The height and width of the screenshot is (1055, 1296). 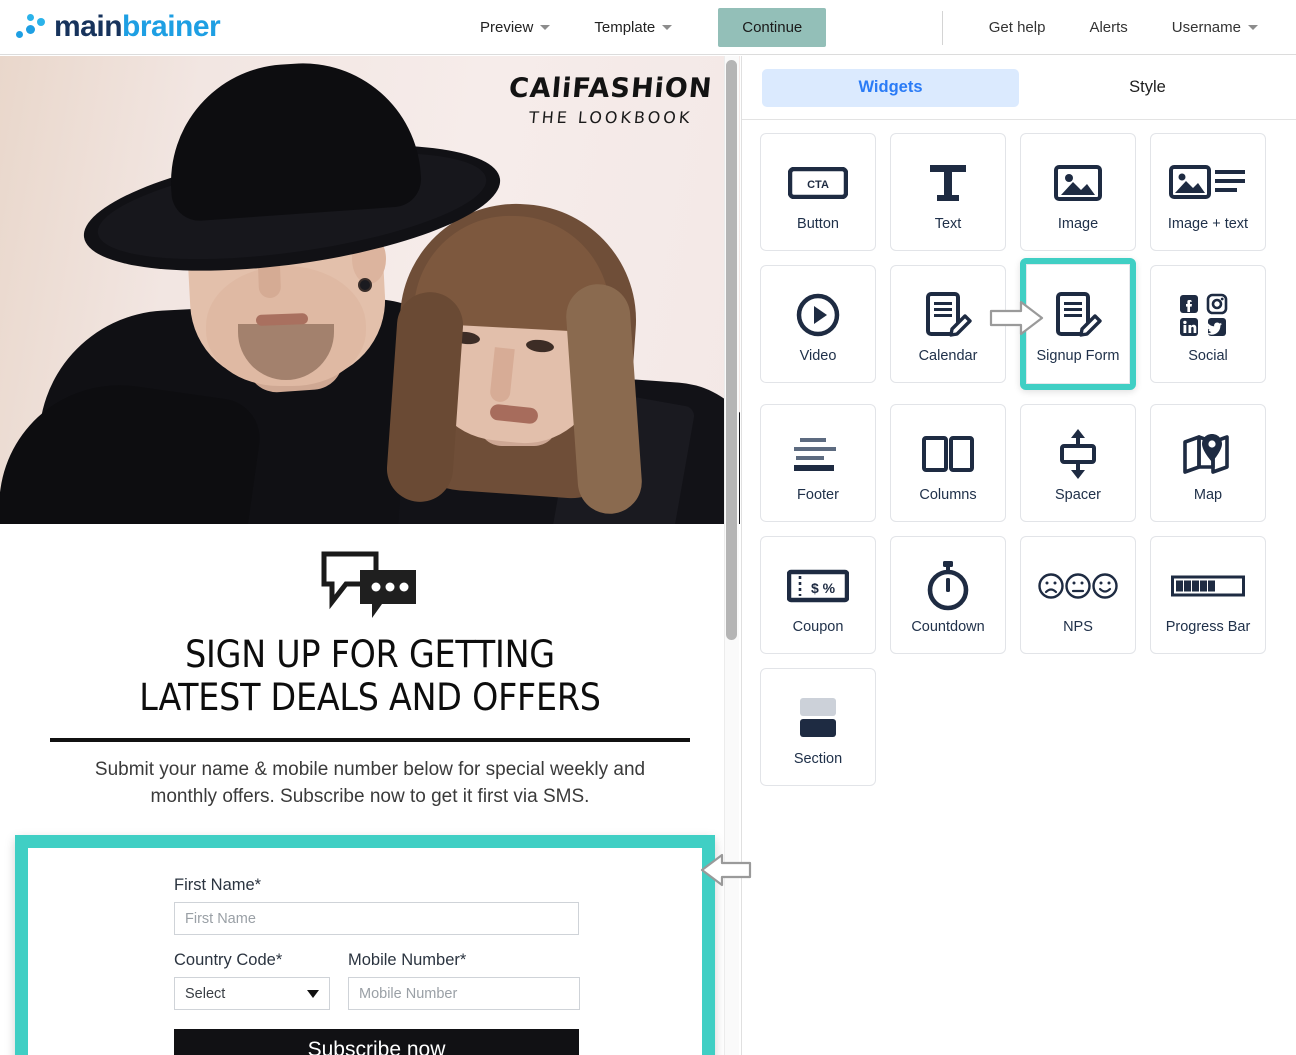 I want to click on cta-button-icon: CTA, so click(x=818, y=183).